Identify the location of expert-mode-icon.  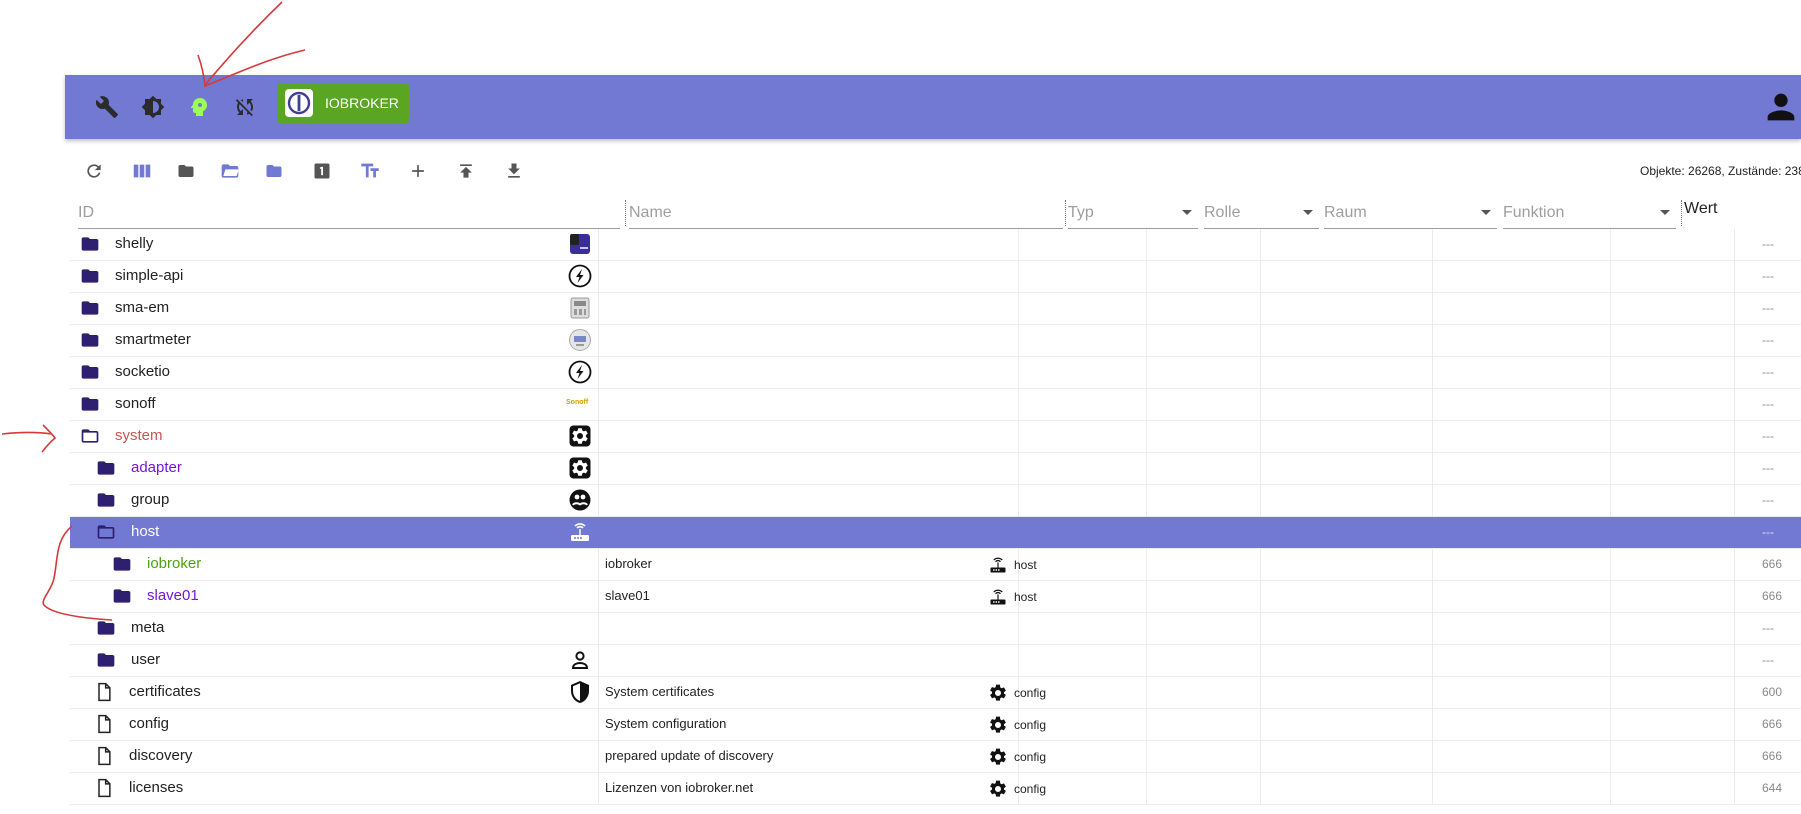
(199, 107).